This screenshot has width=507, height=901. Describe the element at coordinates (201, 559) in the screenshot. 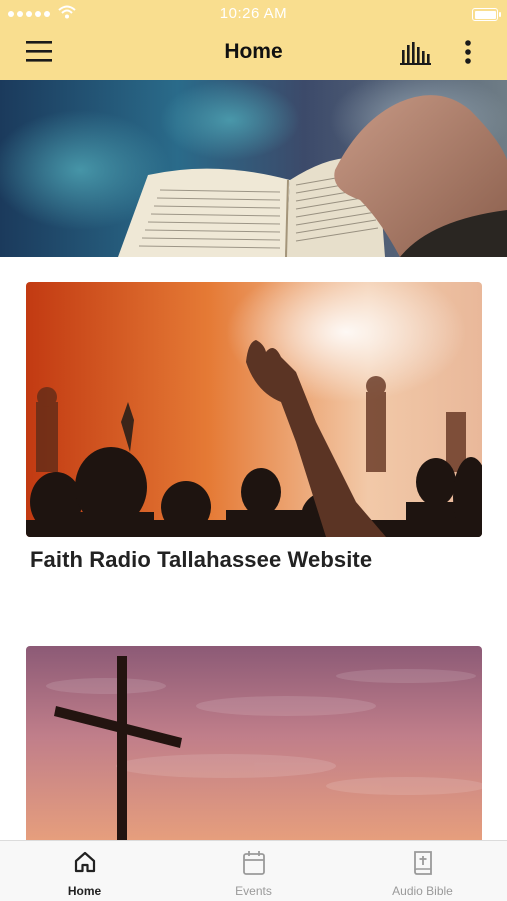

I see `card-title: Faith Radio Tallahassee Website` at that location.